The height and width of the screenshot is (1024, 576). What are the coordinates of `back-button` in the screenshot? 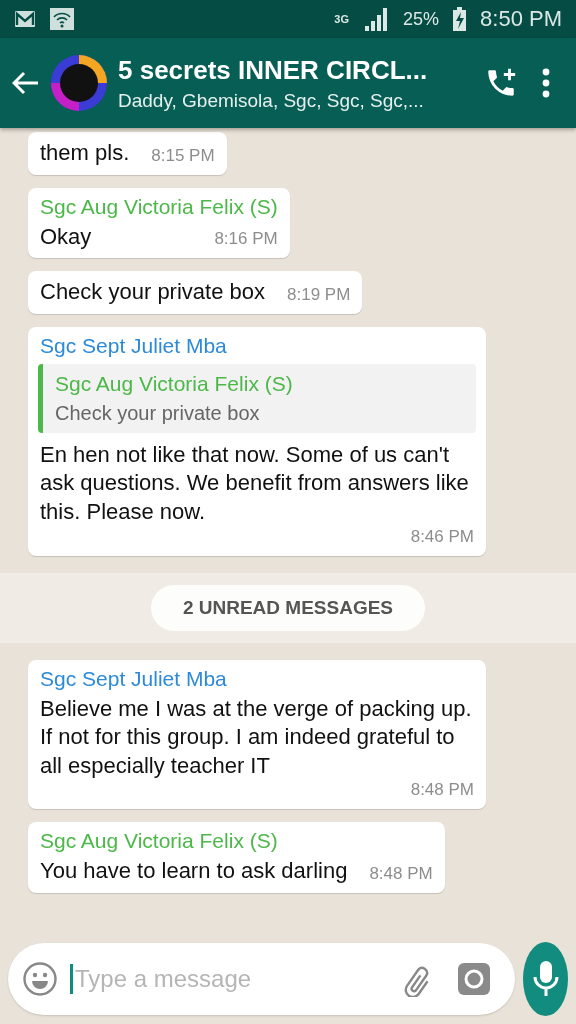 It's located at (26, 83).